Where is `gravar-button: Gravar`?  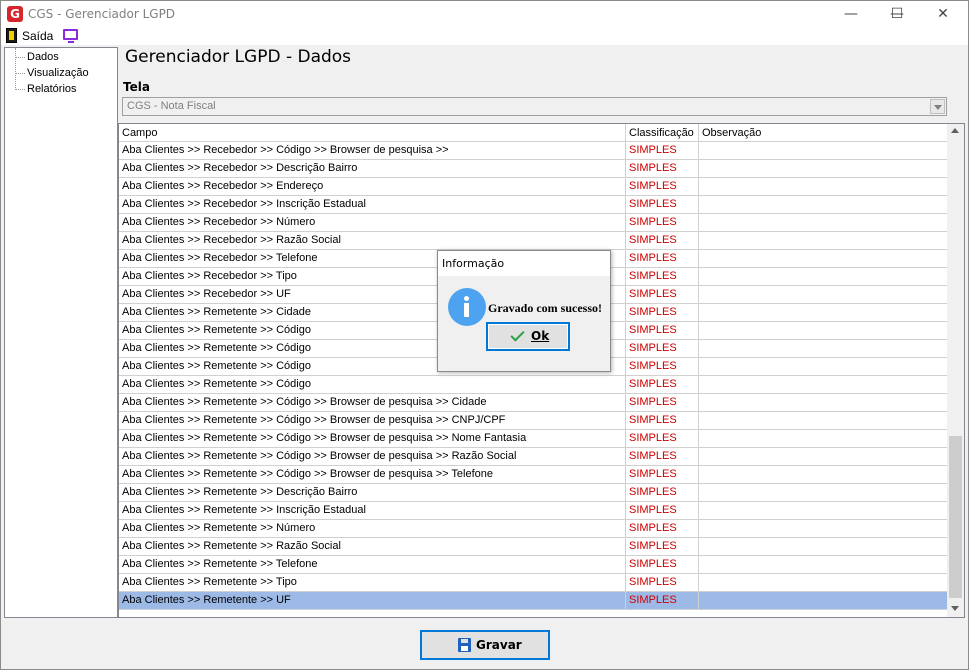 gravar-button: Gravar is located at coordinates (485, 645).